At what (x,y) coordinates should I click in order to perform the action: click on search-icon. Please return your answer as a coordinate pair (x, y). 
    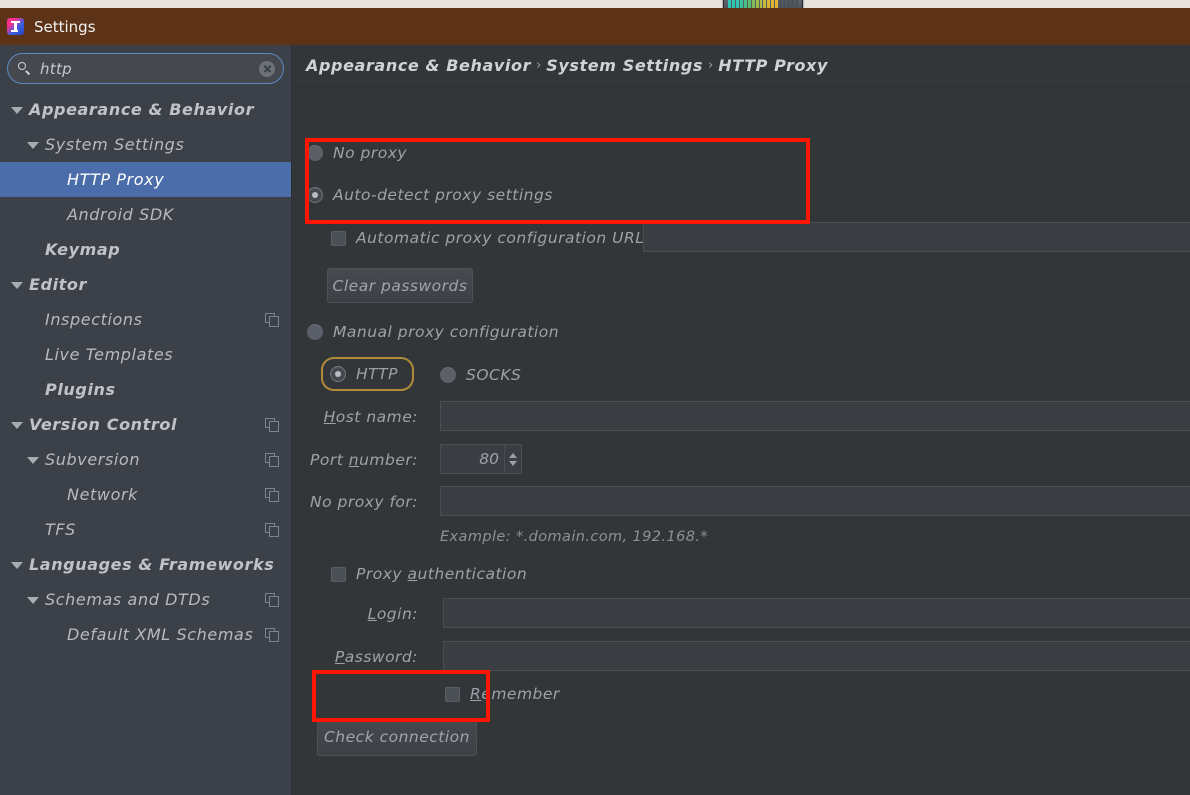
    Looking at the image, I should click on (24, 68).